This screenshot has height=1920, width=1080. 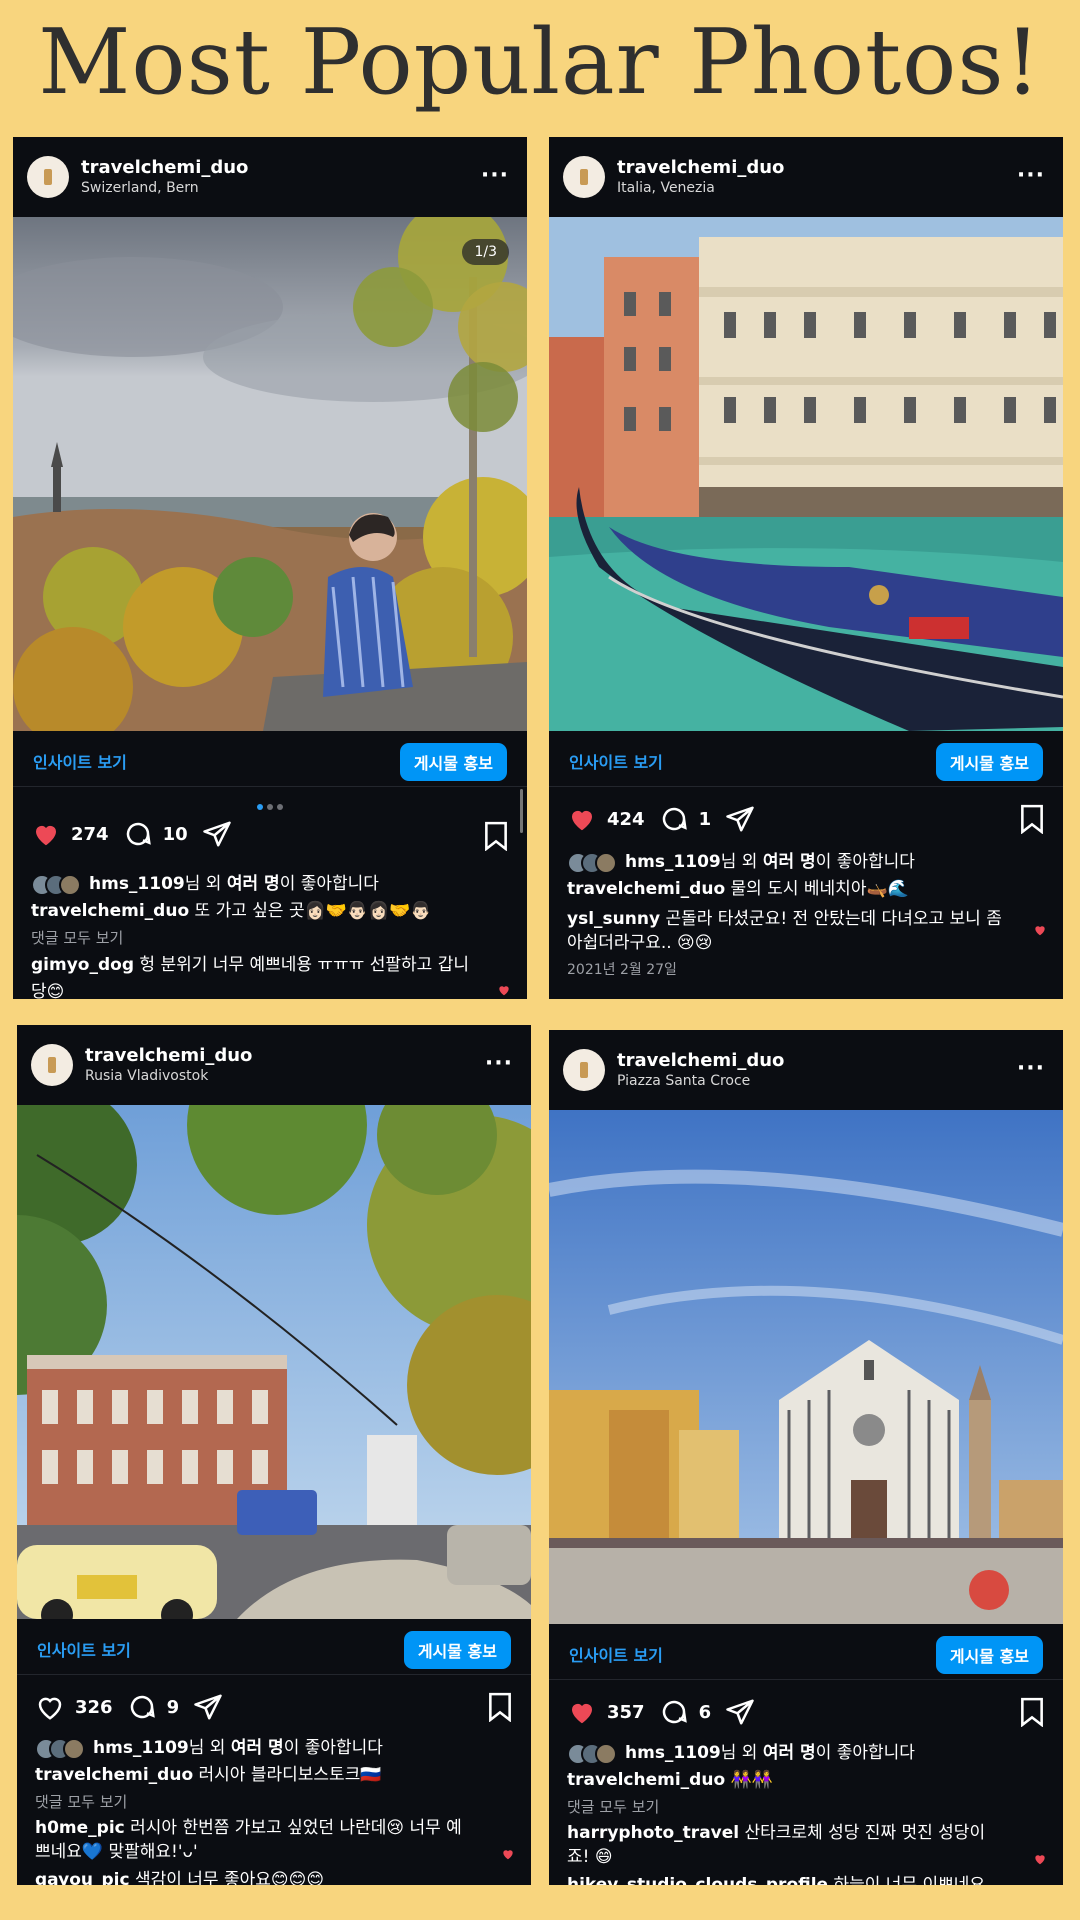 What do you see at coordinates (613, 919) in the screenshot?
I see `comment-user: ysl_sunny` at bounding box center [613, 919].